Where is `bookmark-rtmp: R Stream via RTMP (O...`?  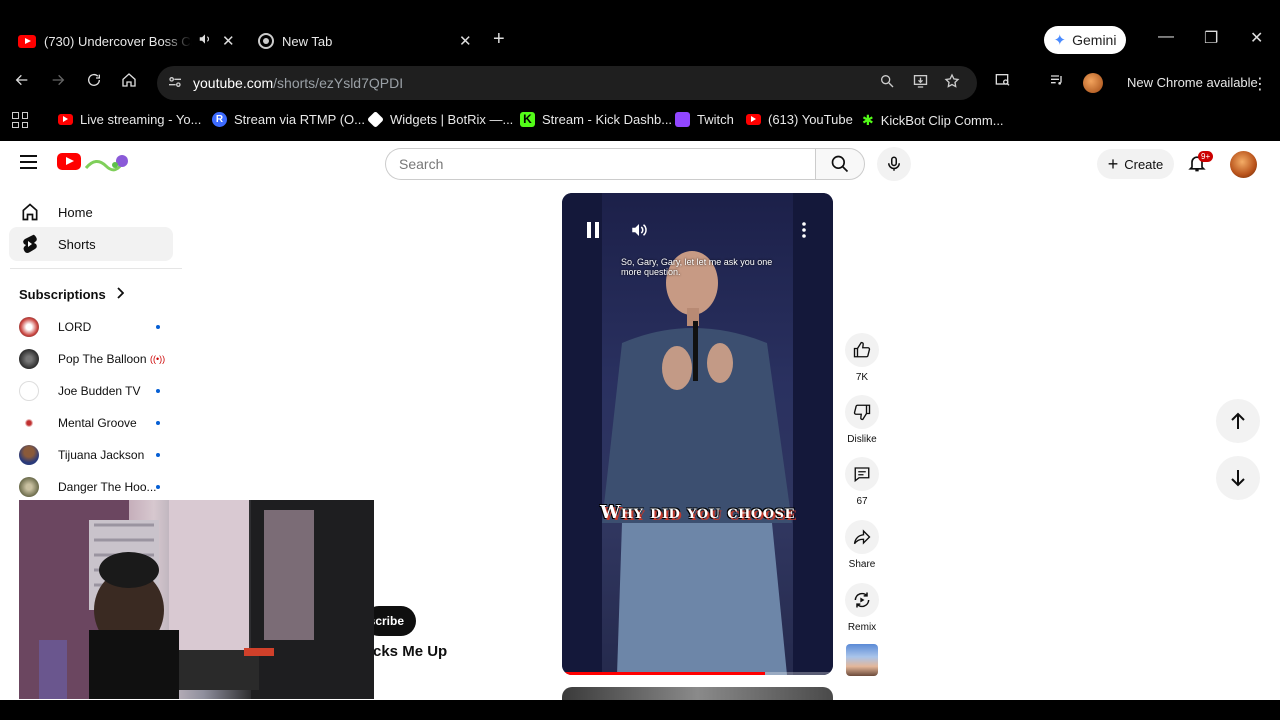 bookmark-rtmp: R Stream via RTMP (O... is located at coordinates (288, 119).